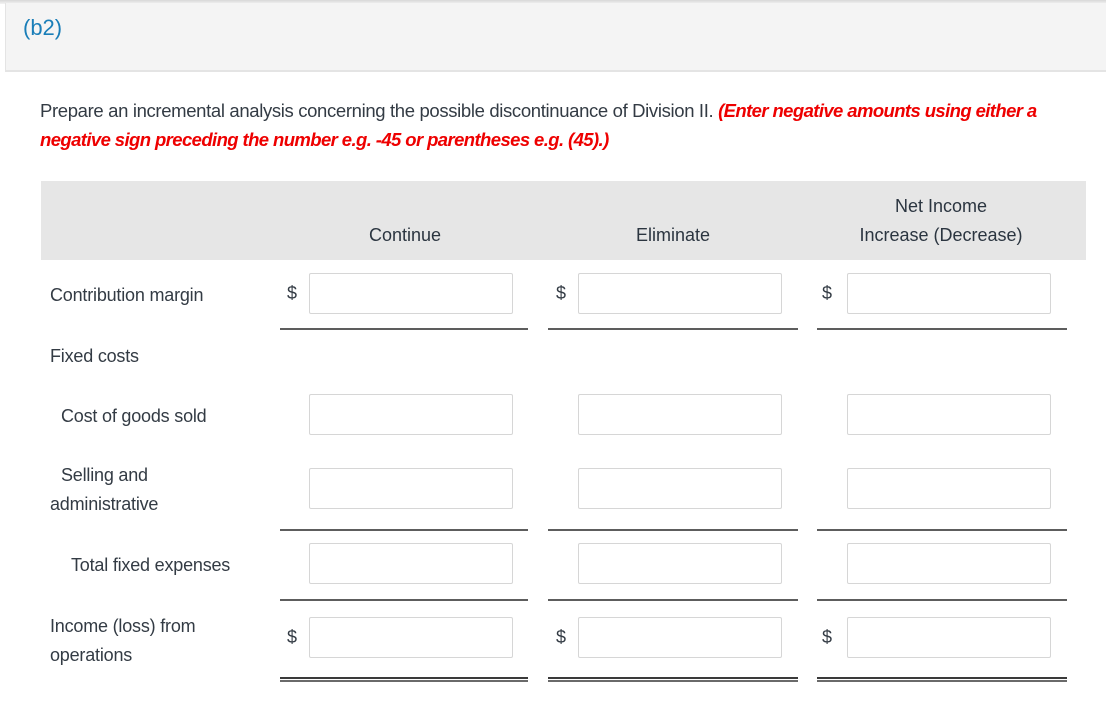 The width and height of the screenshot is (1106, 719). I want to click on income-ops-net-input, so click(949, 637).